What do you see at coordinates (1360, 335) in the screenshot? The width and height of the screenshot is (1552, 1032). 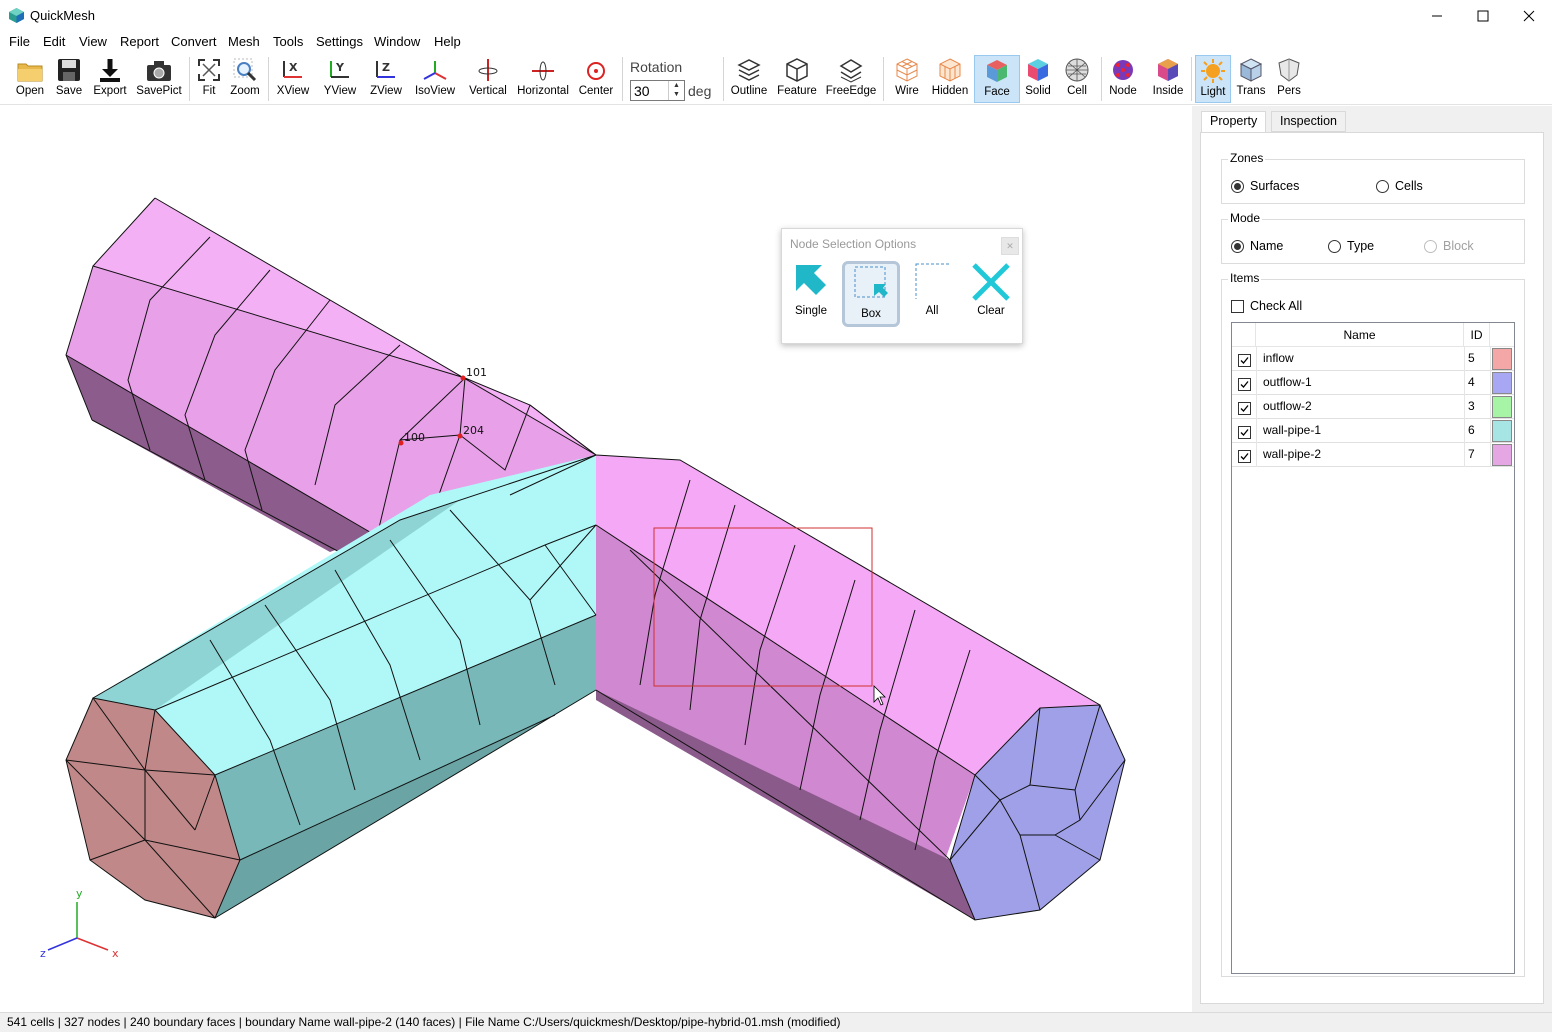 I see `column-header-name: Name` at bounding box center [1360, 335].